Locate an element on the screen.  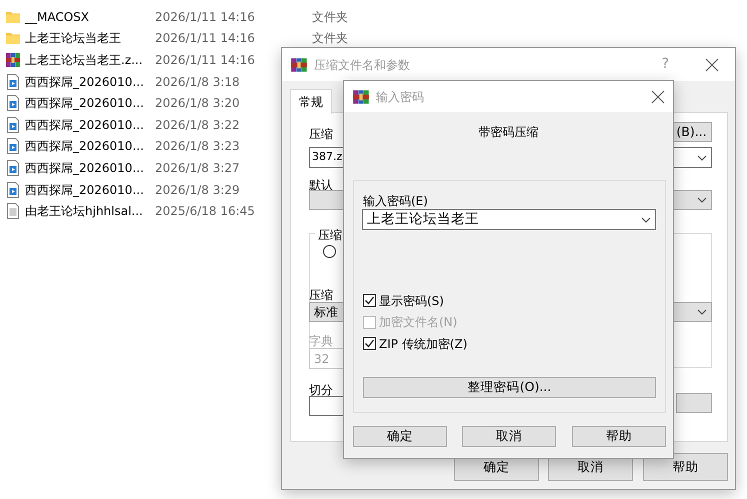
file-date: 2026/1/8 3:18 is located at coordinates (198, 82).